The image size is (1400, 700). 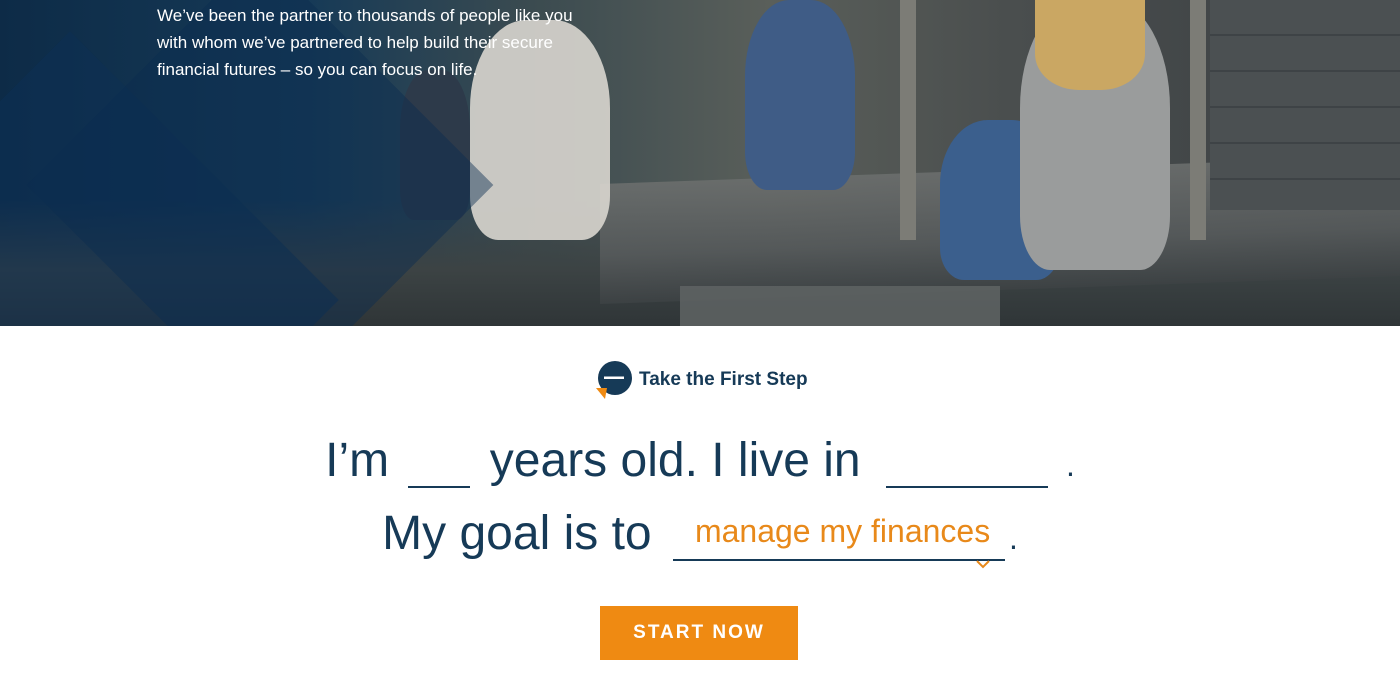 What do you see at coordinates (842, 531) in the screenshot?
I see `goal-selected-value: manage my finances` at bounding box center [842, 531].